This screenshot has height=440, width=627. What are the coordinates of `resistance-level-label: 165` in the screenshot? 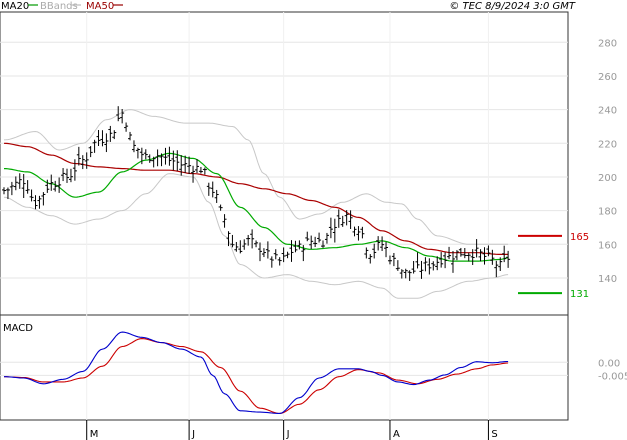 It's located at (579, 237).